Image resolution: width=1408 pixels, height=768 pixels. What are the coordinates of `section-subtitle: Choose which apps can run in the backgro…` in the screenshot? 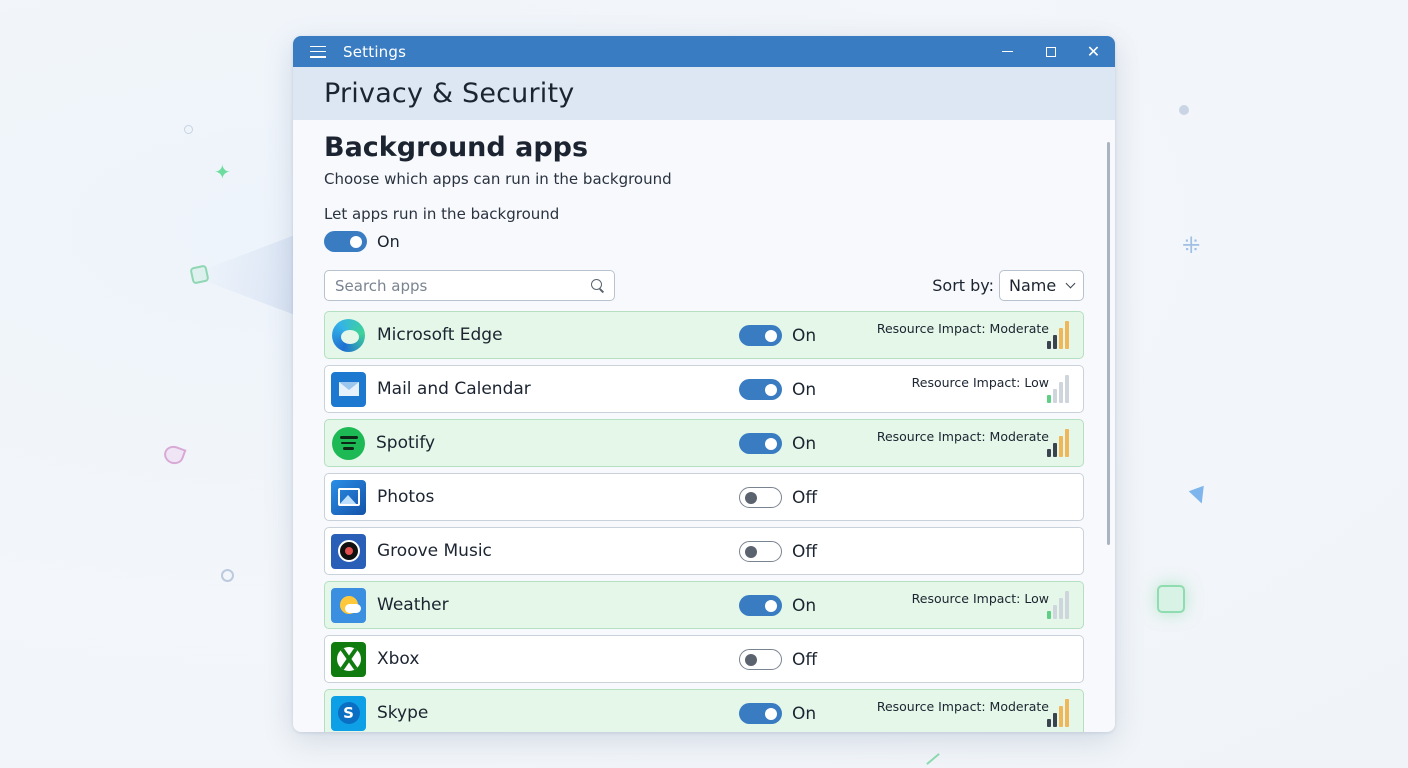 It's located at (498, 179).